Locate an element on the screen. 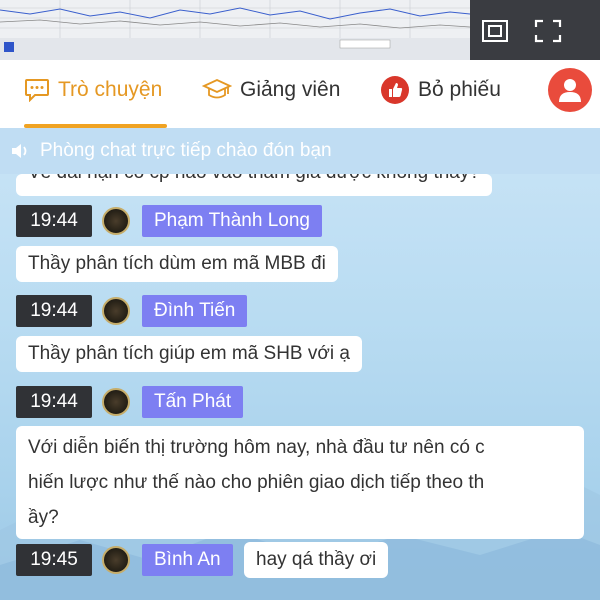  picture-in-picture-icon is located at coordinates (495, 31).